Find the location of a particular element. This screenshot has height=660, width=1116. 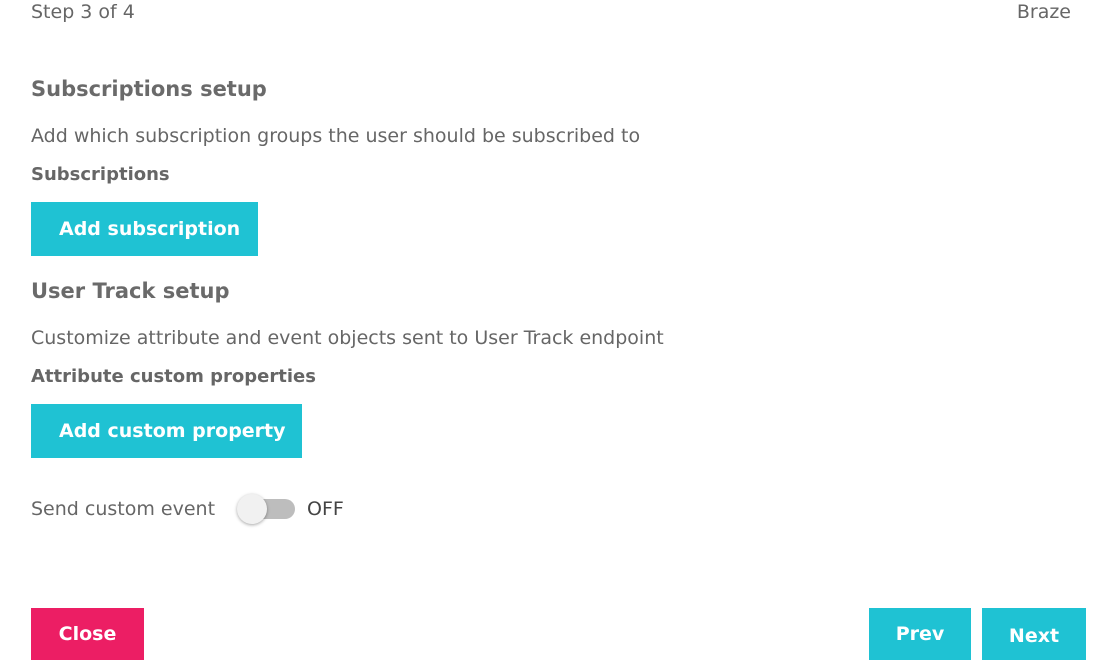

send-custom-event-toggle is located at coordinates (266, 509).